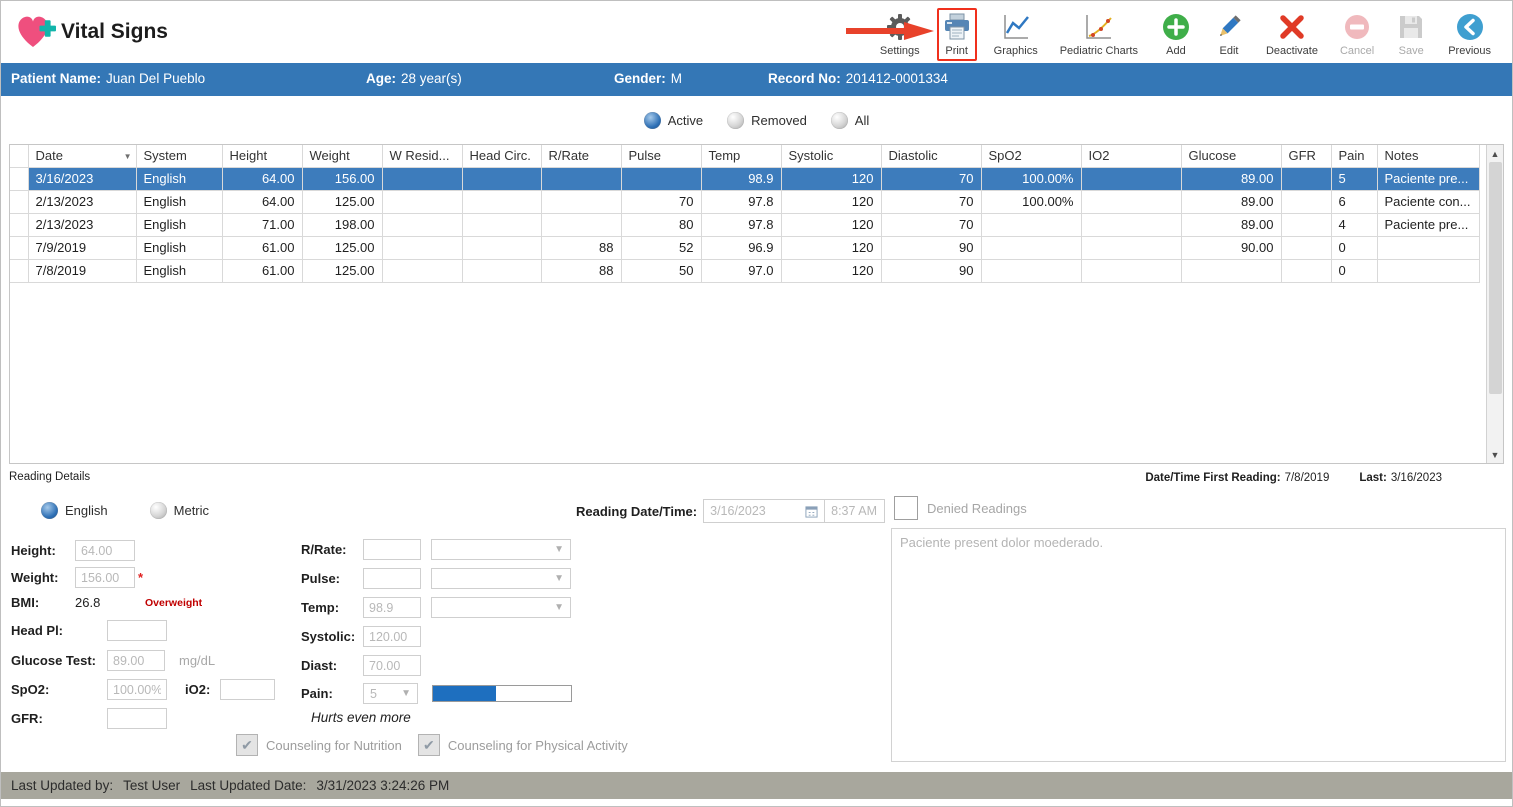 The width and height of the screenshot is (1513, 807). What do you see at coordinates (767, 120) in the screenshot?
I see `radio-removed: Removed` at bounding box center [767, 120].